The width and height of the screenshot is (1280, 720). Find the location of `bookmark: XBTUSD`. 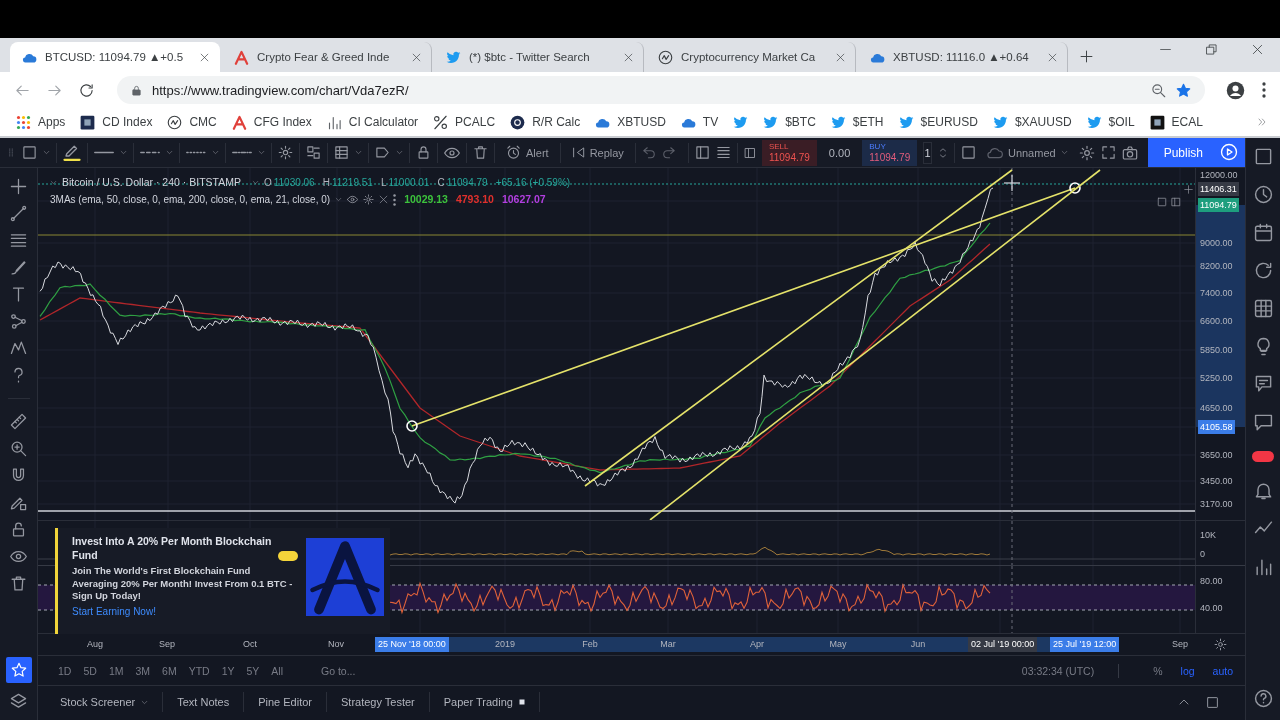

bookmark: XBTUSD is located at coordinates (630, 122).